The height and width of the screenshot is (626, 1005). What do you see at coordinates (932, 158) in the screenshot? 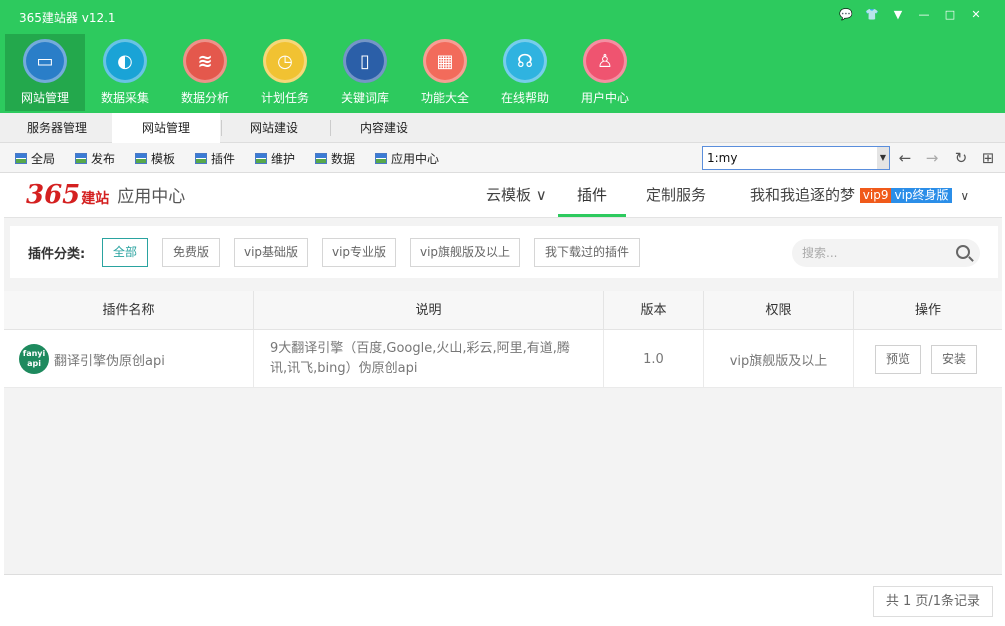
I see `forward-icon: →` at bounding box center [932, 158].